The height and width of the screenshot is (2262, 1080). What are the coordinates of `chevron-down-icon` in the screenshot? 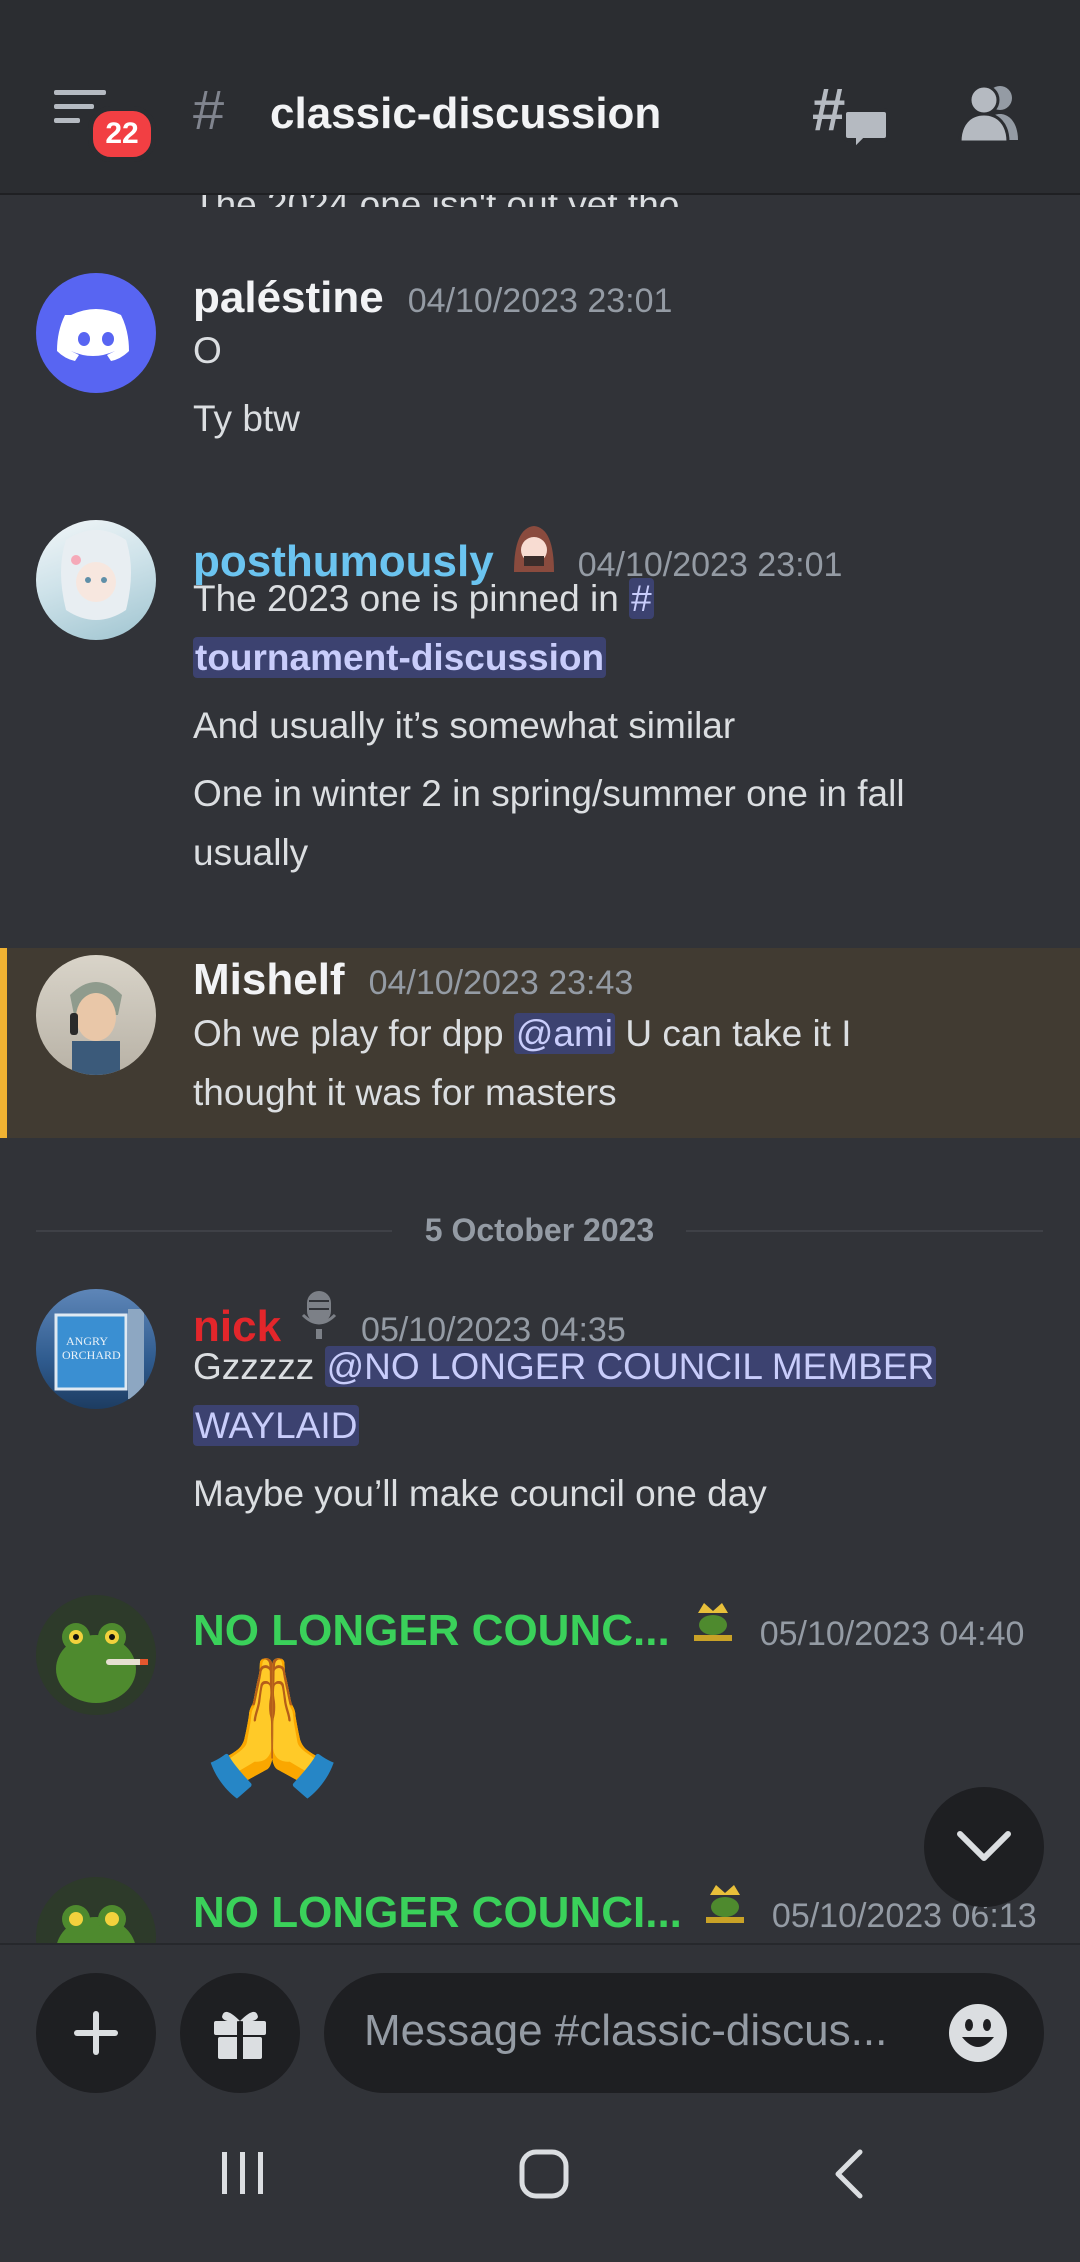 It's located at (984, 1846).